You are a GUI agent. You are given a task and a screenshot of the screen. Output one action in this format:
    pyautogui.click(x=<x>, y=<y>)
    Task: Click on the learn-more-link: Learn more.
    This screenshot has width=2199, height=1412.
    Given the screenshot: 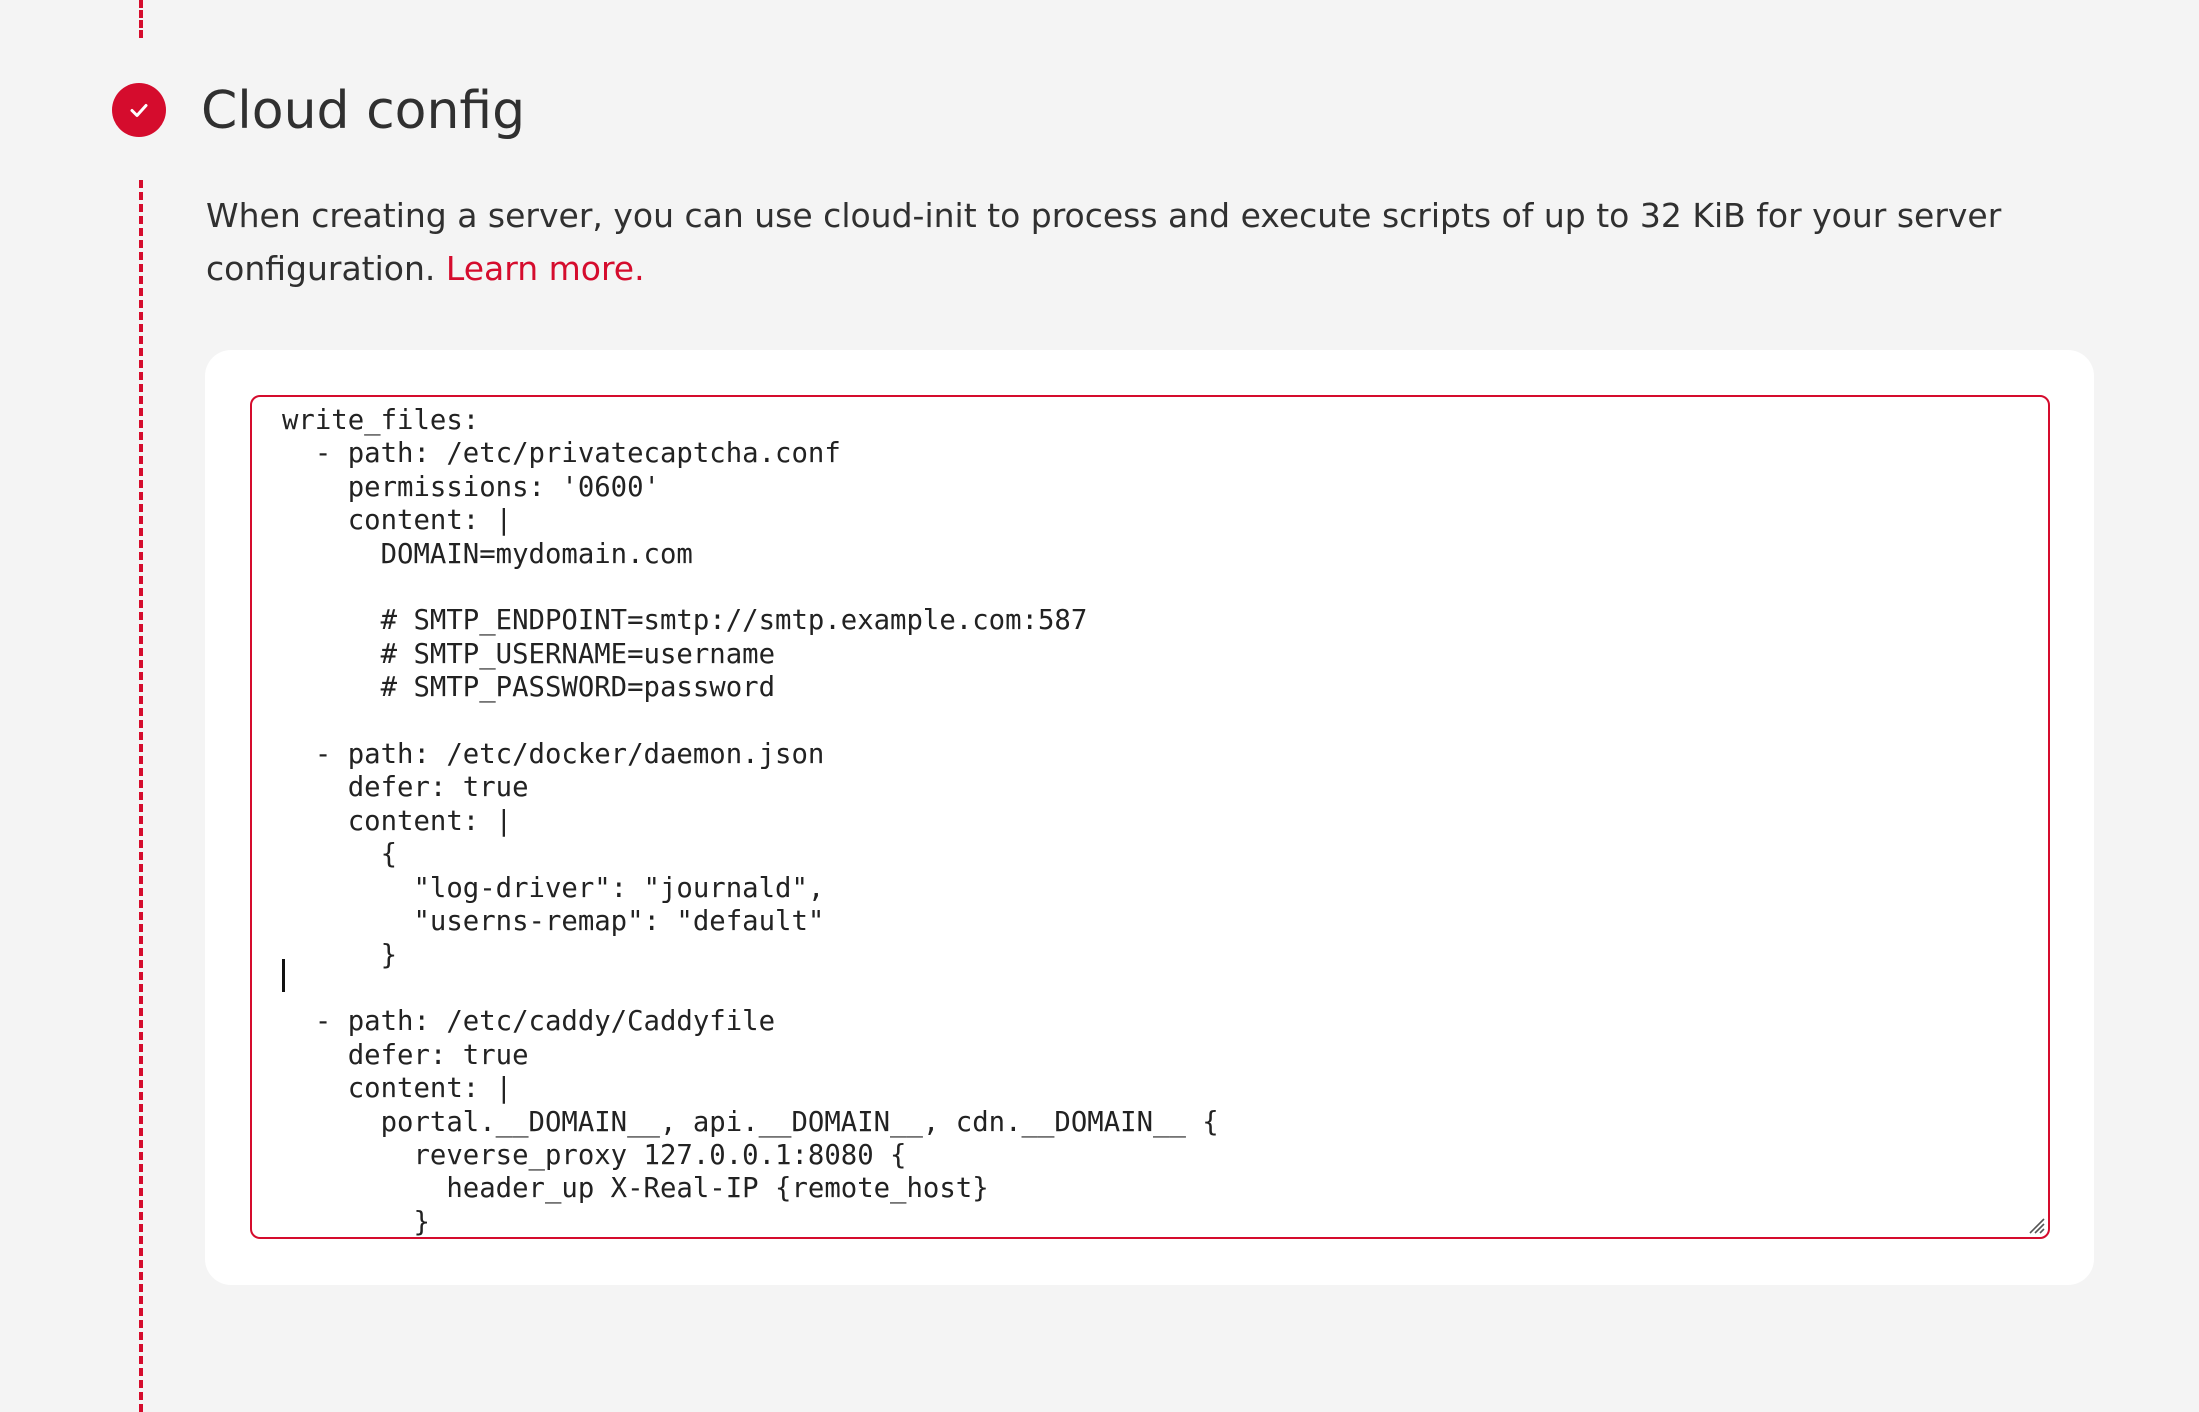 What is the action you would take?
    pyautogui.click(x=545, y=268)
    